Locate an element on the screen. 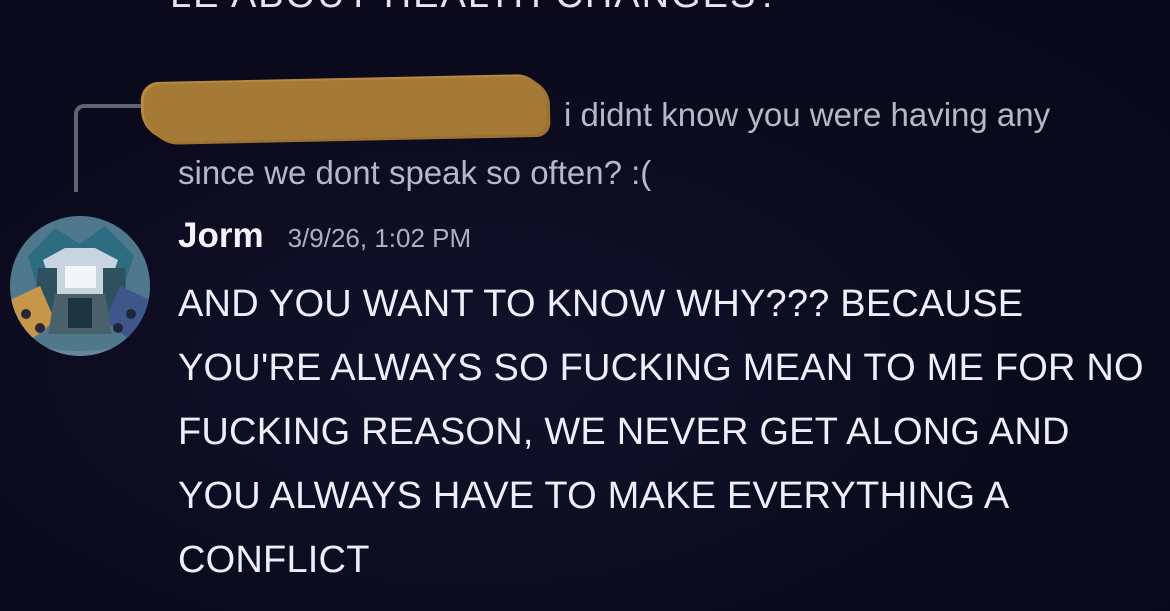  avatar is located at coordinates (80, 286).